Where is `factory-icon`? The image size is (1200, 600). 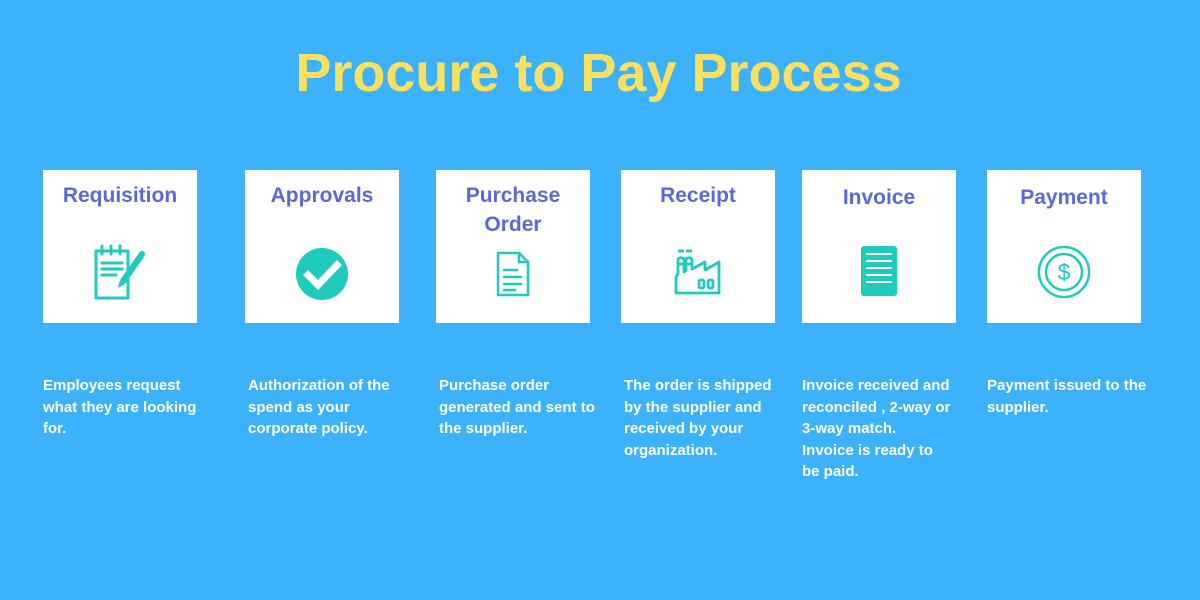 factory-icon is located at coordinates (697, 272).